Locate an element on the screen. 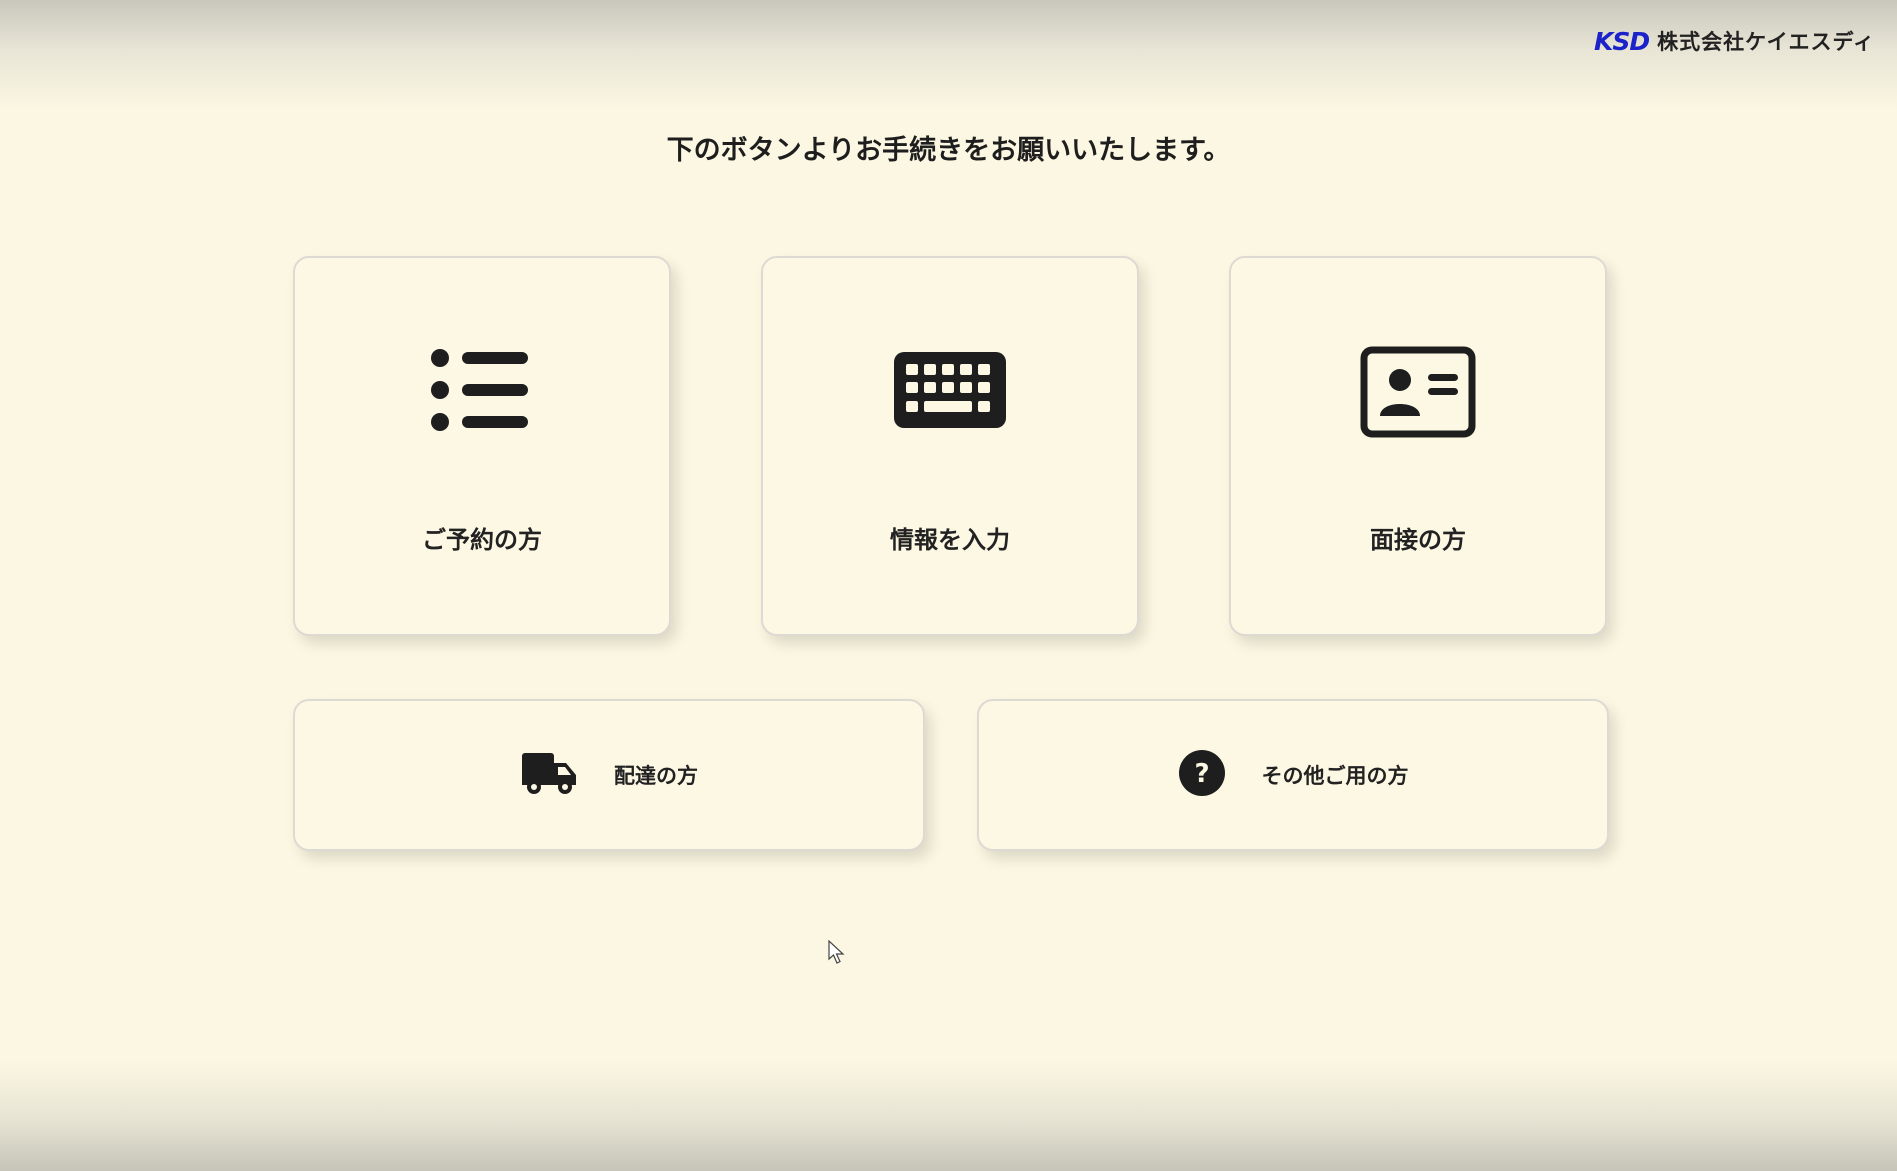 This screenshot has width=1897, height=1171. interview-button: 面接の方 is located at coordinates (1418, 446).